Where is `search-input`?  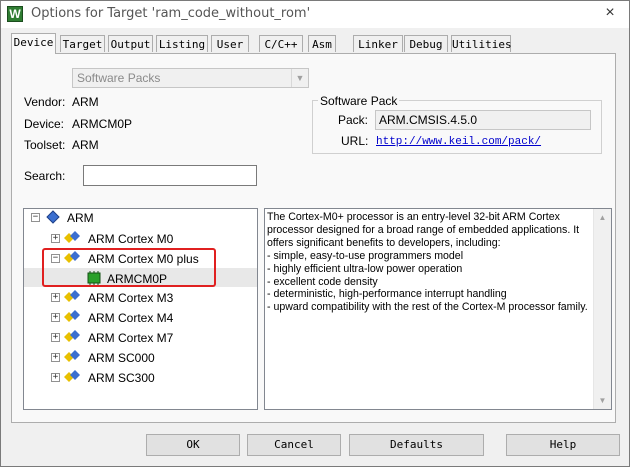
search-input is located at coordinates (170, 175).